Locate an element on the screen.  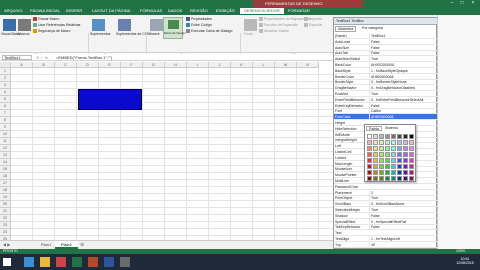
row-header: 17 is located at coordinates (5, 183).